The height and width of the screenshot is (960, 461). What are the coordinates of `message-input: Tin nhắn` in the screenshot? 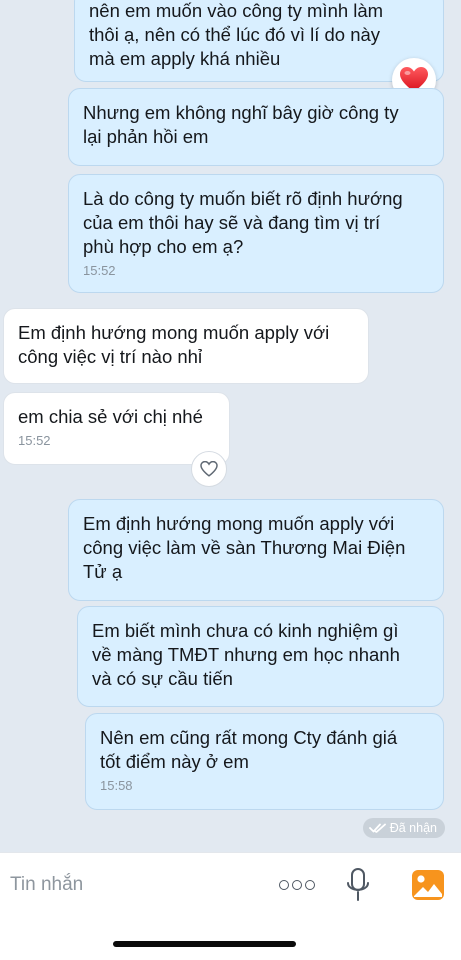 It's located at (46, 885).